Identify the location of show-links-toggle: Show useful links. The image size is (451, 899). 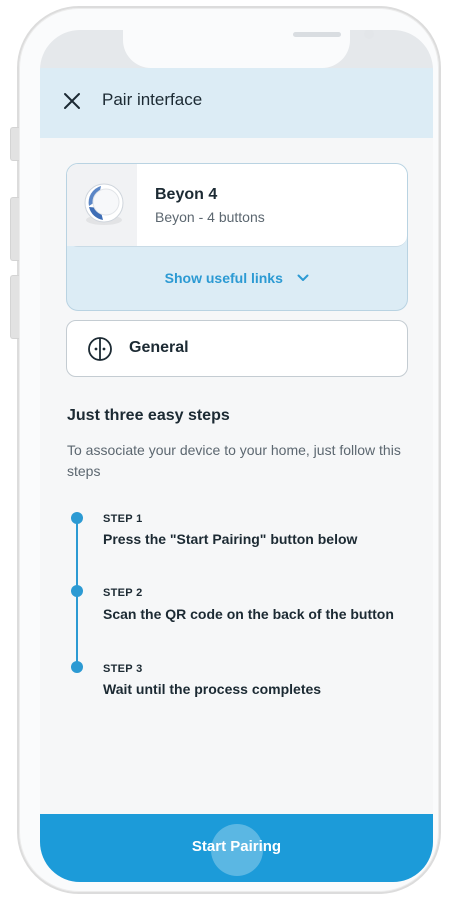
(237, 278).